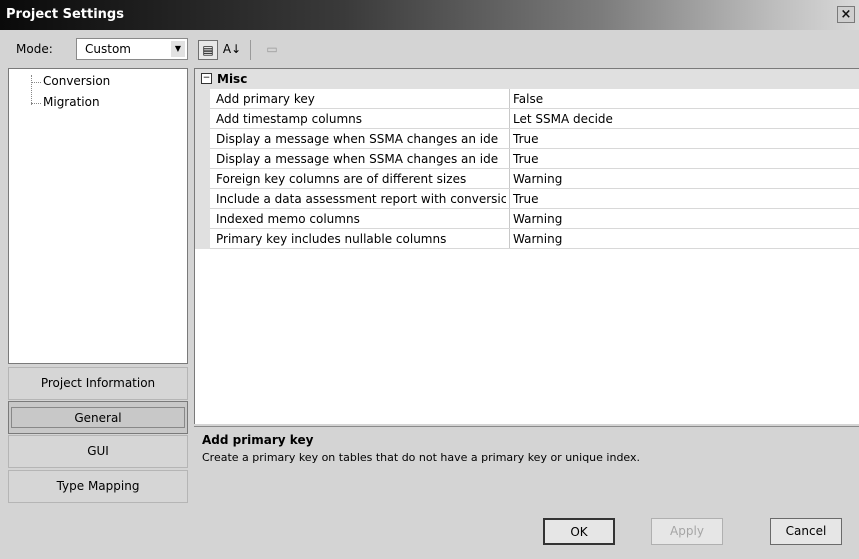  I want to click on nav-gui: GUI, so click(98, 451).